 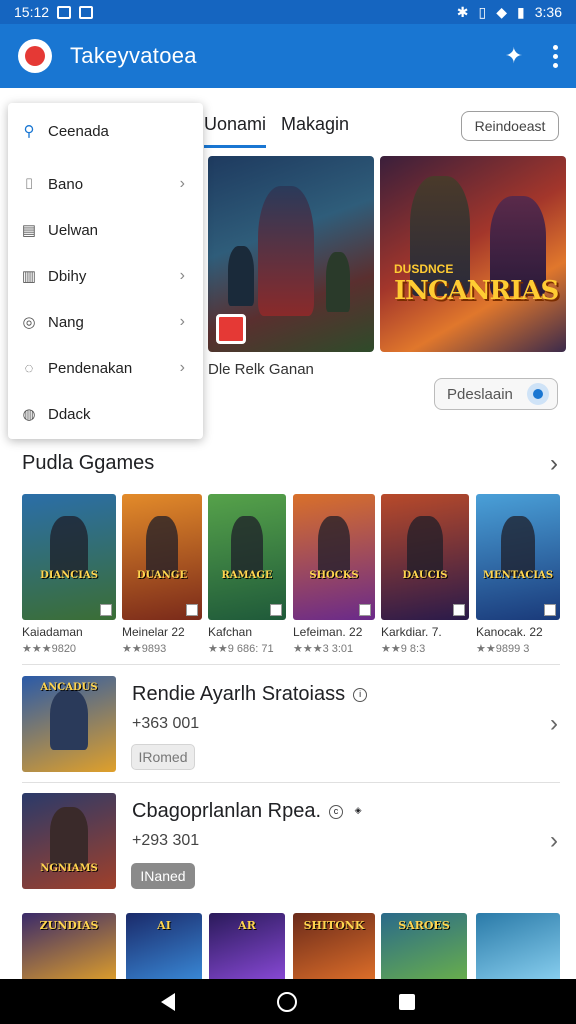 I want to click on menu-label: Ceenada, so click(x=78, y=131).